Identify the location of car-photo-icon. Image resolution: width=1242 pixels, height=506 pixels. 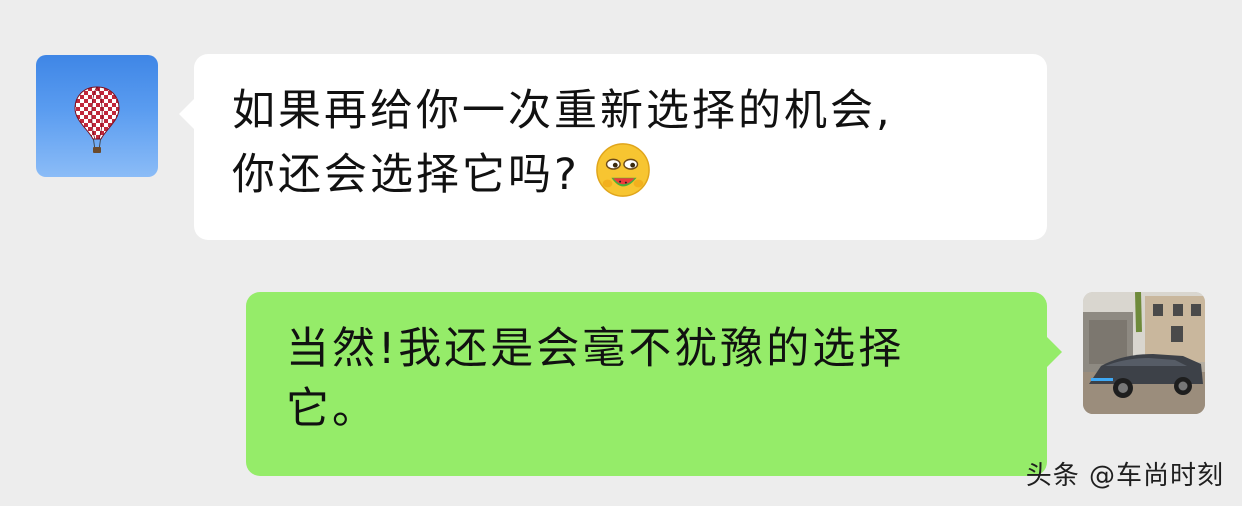
(1144, 353).